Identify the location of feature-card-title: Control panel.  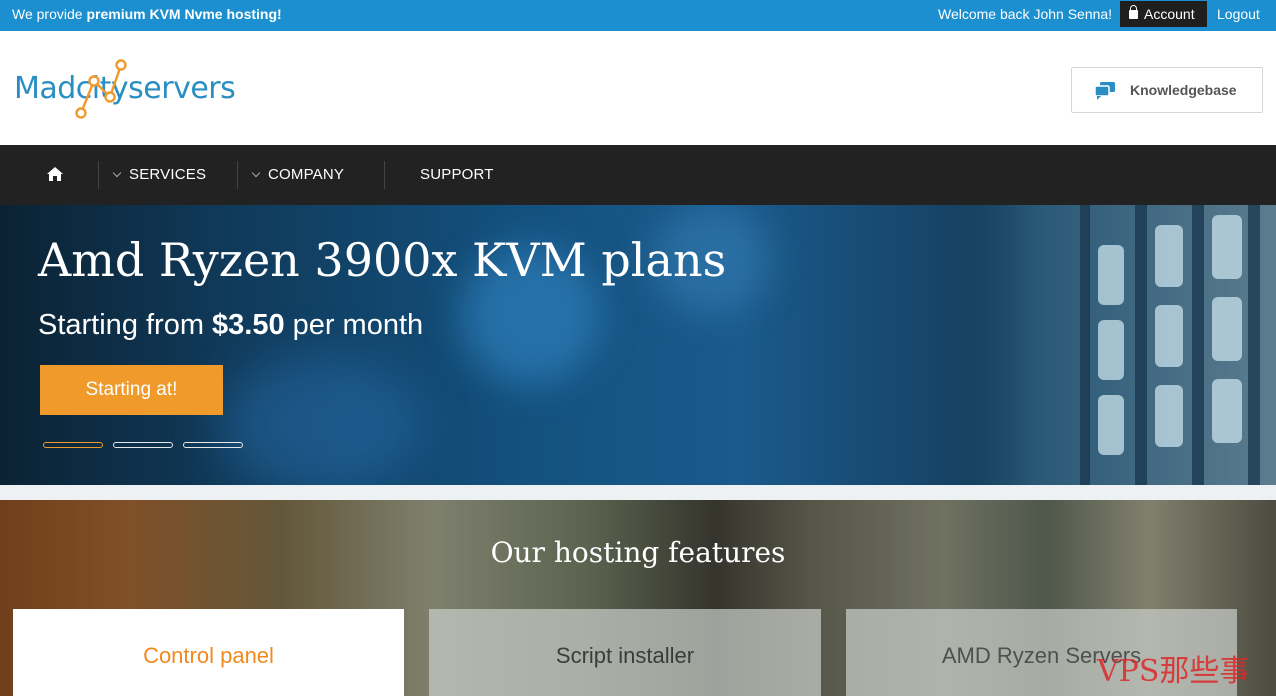
(208, 655).